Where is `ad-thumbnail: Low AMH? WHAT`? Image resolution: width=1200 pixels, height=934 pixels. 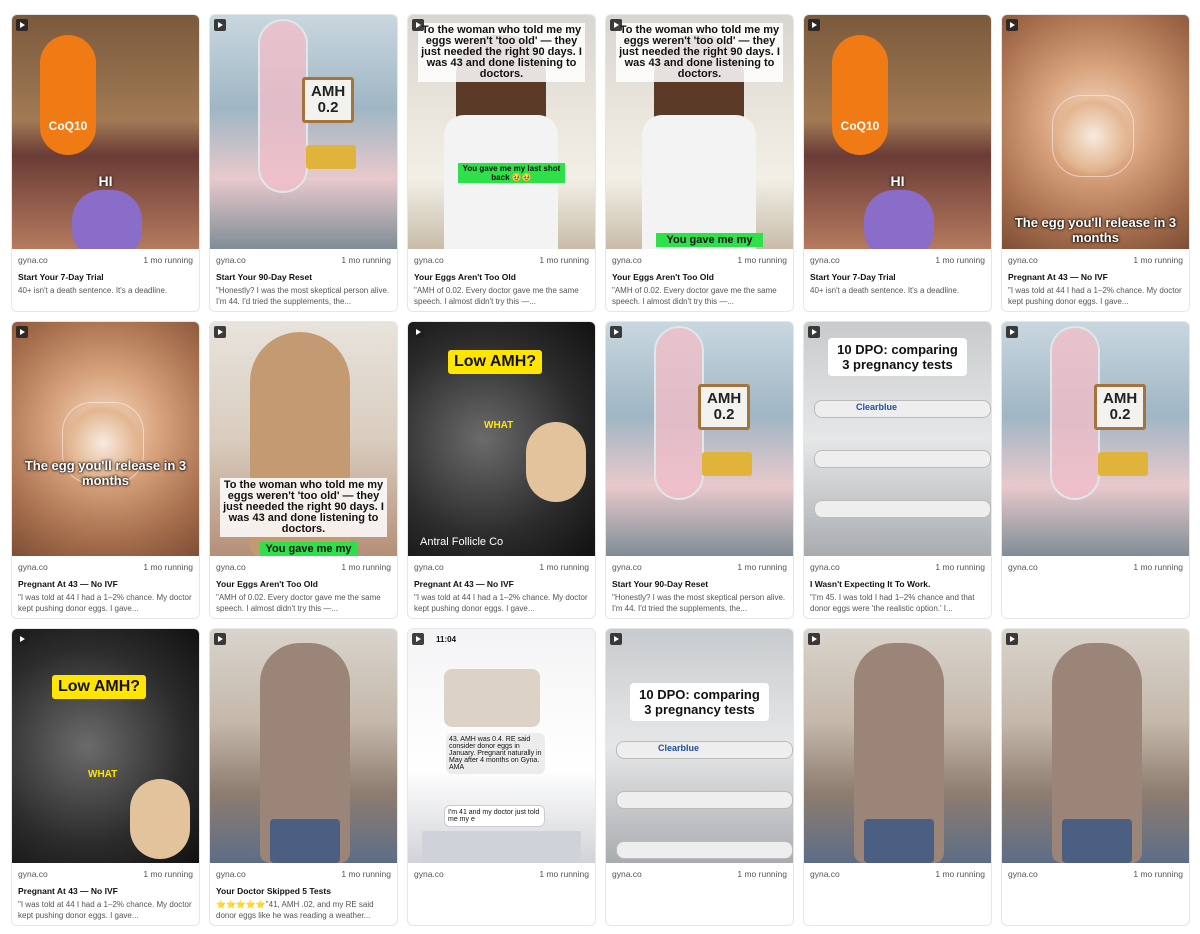
ad-thumbnail: Low AMH? WHAT is located at coordinates (105, 746).